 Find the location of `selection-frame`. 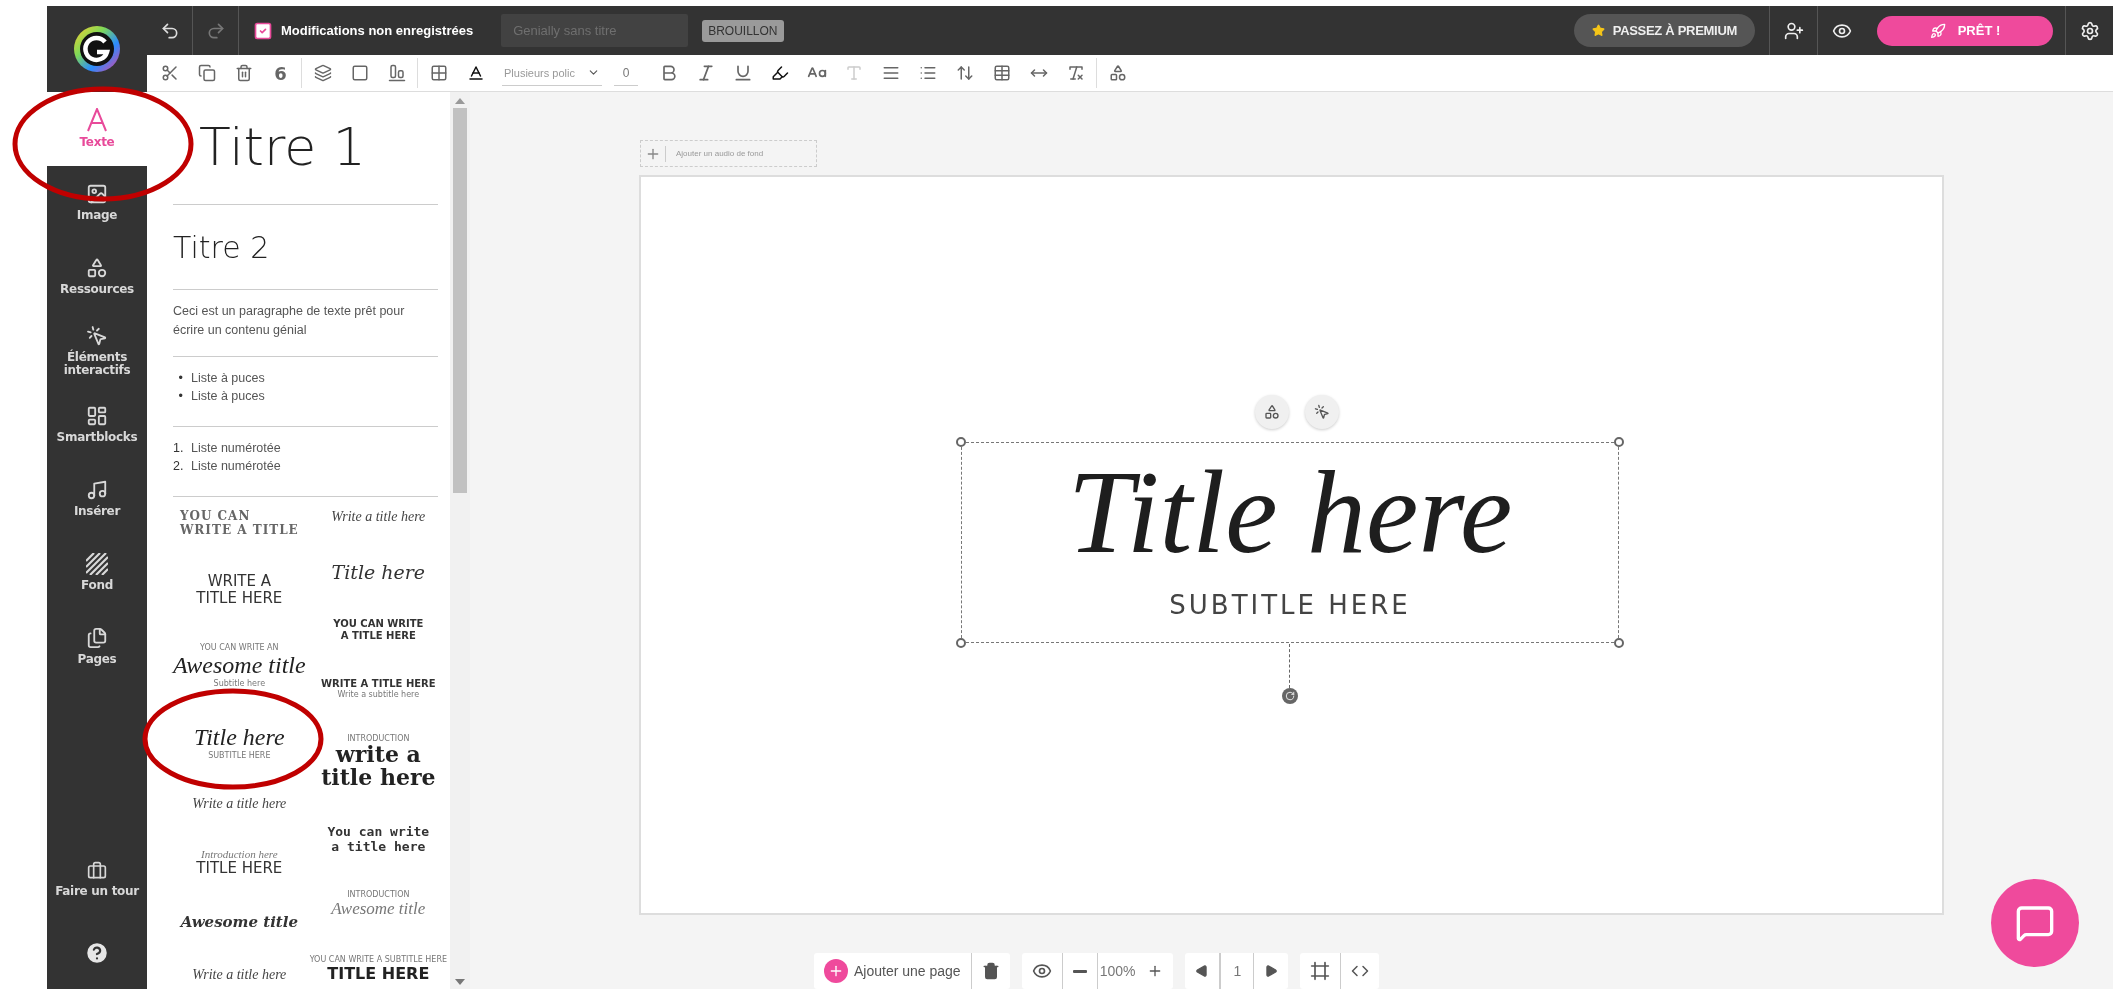

selection-frame is located at coordinates (1290, 542).